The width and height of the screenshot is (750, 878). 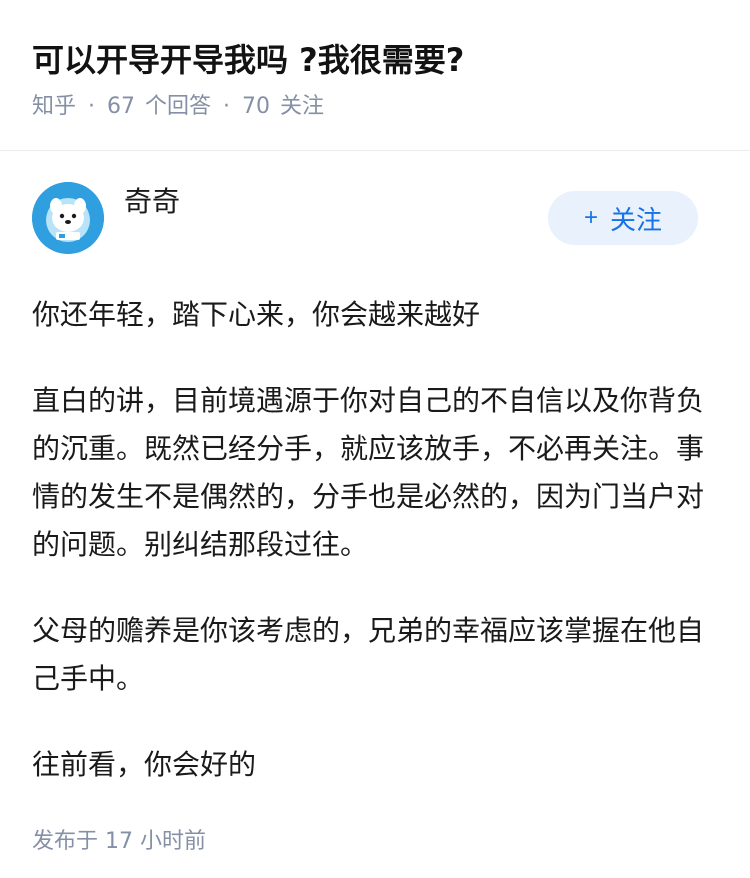 I want to click on answer-paragraph: 往前看，你会好的, so click(x=144, y=764).